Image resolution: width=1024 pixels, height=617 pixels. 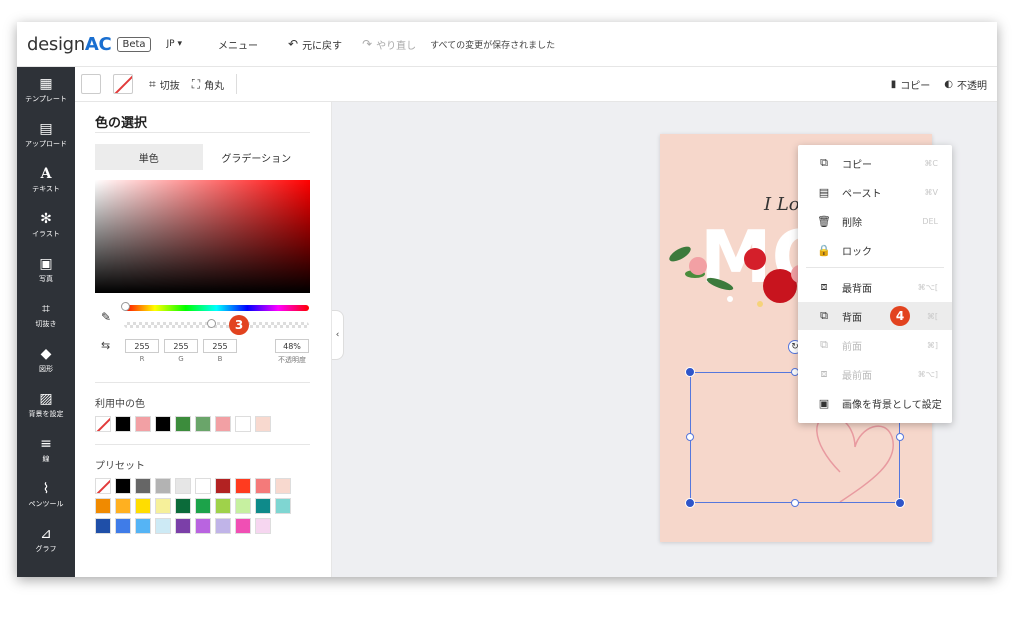 I want to click on menu-button: メニュー, so click(x=238, y=44).